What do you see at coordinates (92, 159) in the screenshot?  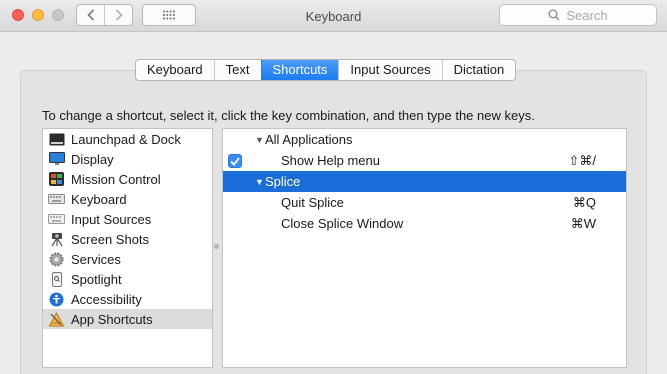 I see `category-label: Display` at bounding box center [92, 159].